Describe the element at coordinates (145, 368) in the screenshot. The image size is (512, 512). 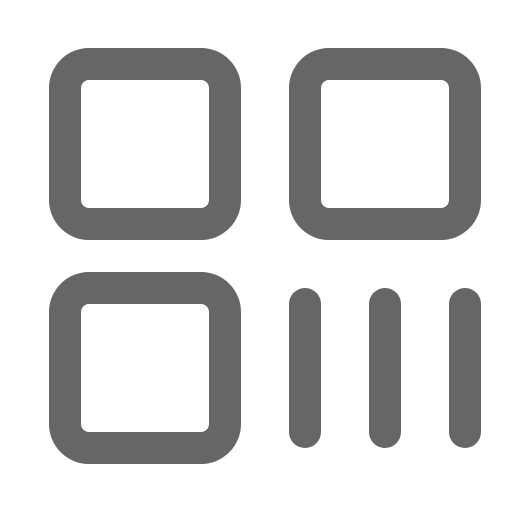
I see `bottom-left-square` at that location.